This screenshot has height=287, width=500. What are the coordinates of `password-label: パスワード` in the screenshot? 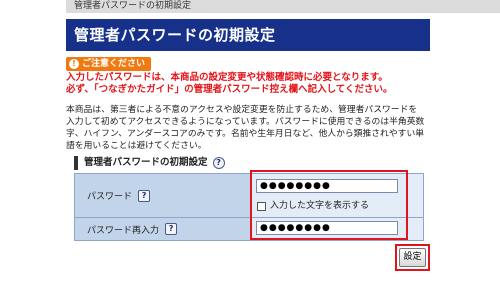 It's located at (110, 197).